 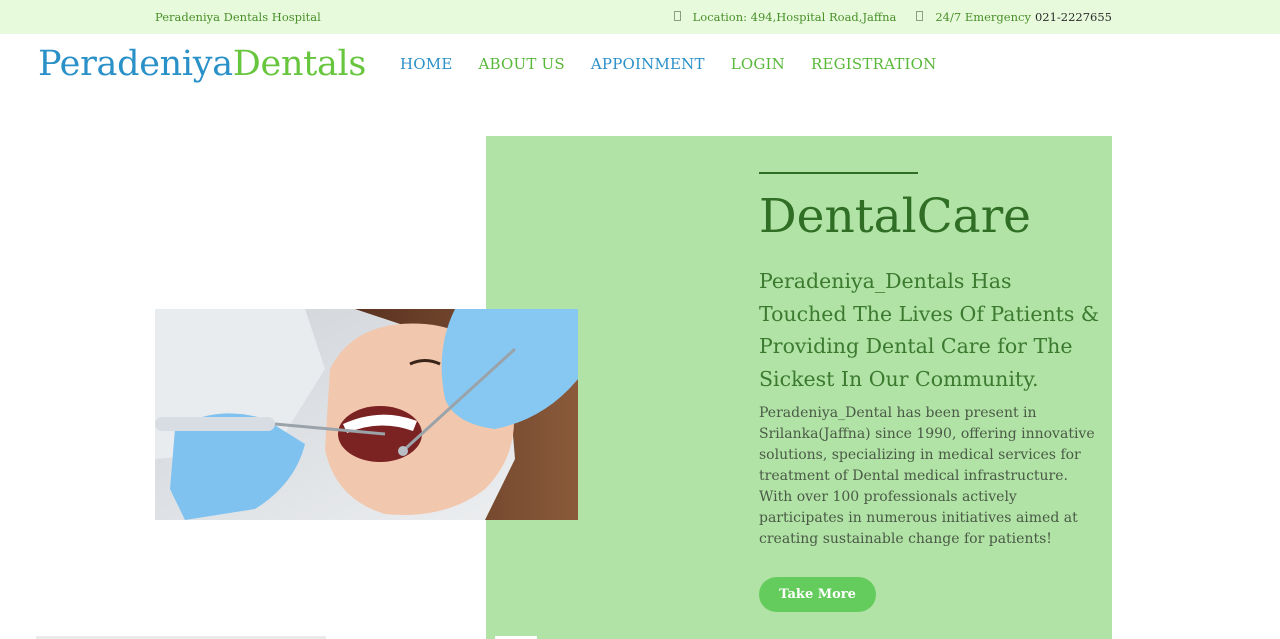 What do you see at coordinates (838, 173) in the screenshot?
I see `title-rule` at bounding box center [838, 173].